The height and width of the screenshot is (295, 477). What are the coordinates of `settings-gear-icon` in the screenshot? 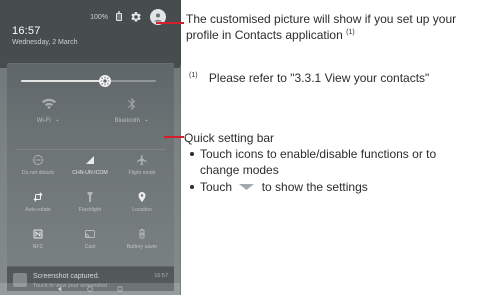 It's located at (136, 17).